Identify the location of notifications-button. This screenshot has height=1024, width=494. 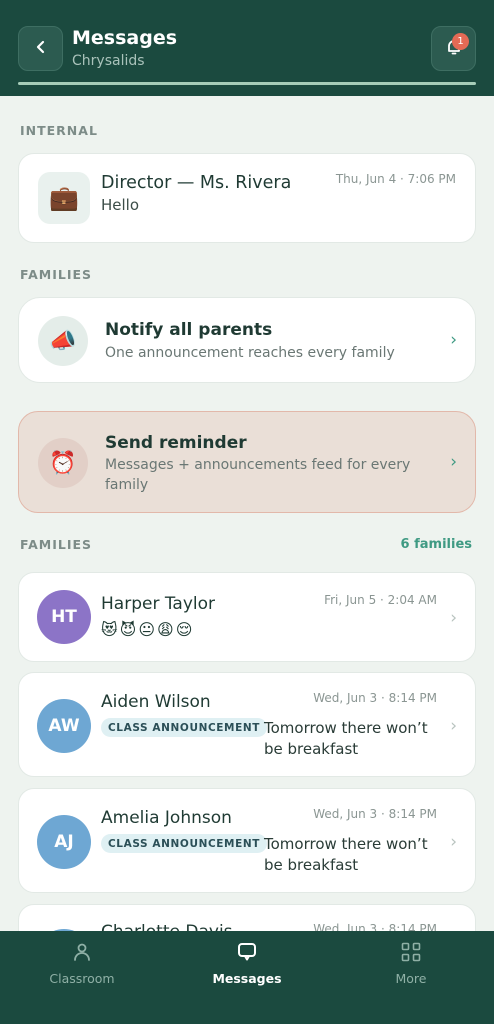
(453, 48).